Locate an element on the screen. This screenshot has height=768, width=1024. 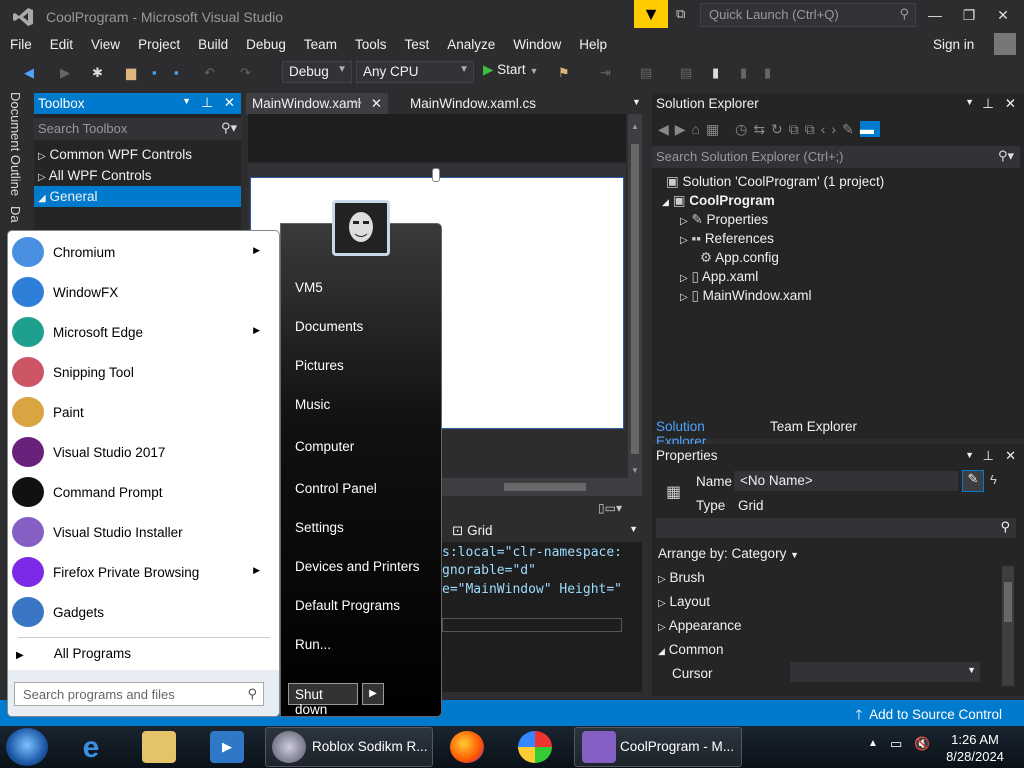
menu-view: View is located at coordinates (104, 42).